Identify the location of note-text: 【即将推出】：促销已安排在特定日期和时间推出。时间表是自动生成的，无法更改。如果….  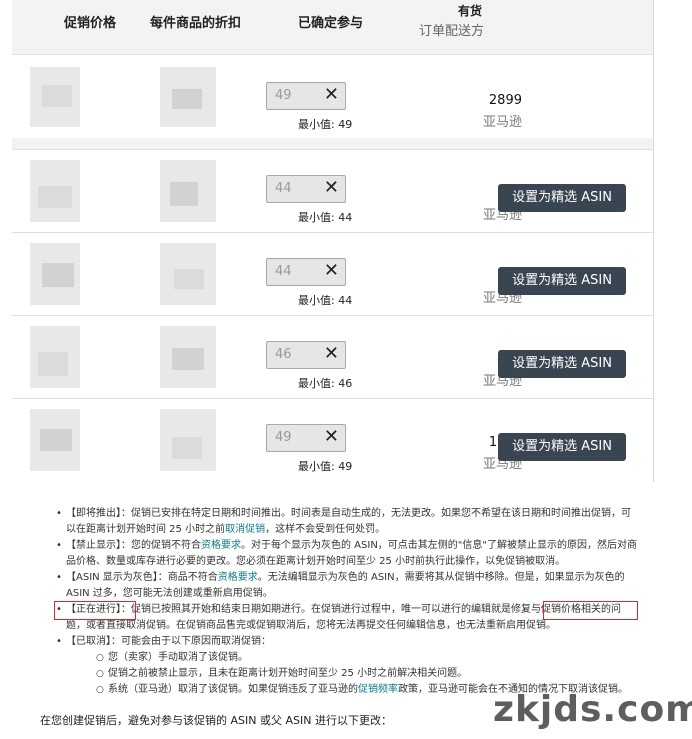
(343, 513).